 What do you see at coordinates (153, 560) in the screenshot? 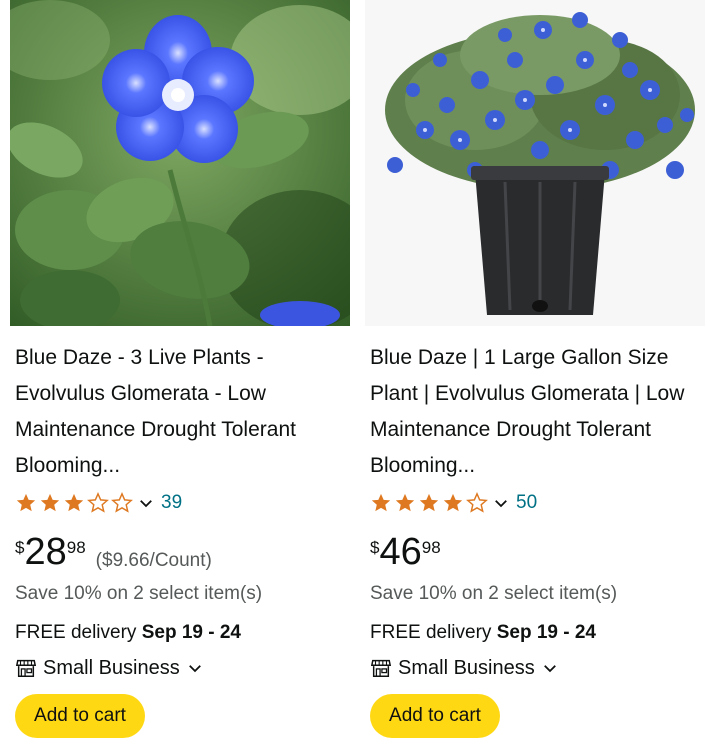
I see `unit-price: ($9.66/Count)` at bounding box center [153, 560].